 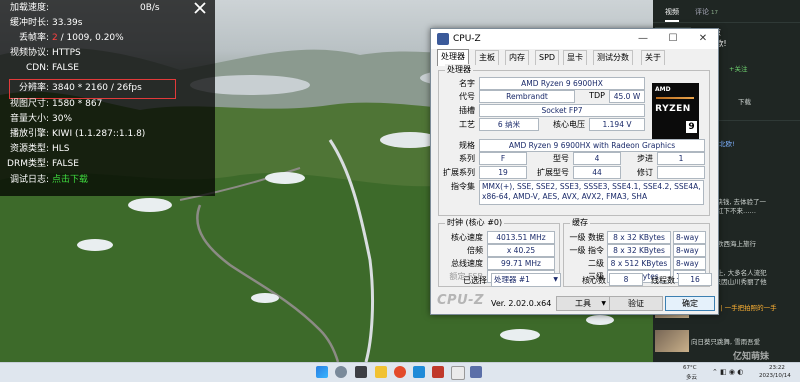 I want to click on tools-button: 工具 ▼, so click(x=583, y=303).